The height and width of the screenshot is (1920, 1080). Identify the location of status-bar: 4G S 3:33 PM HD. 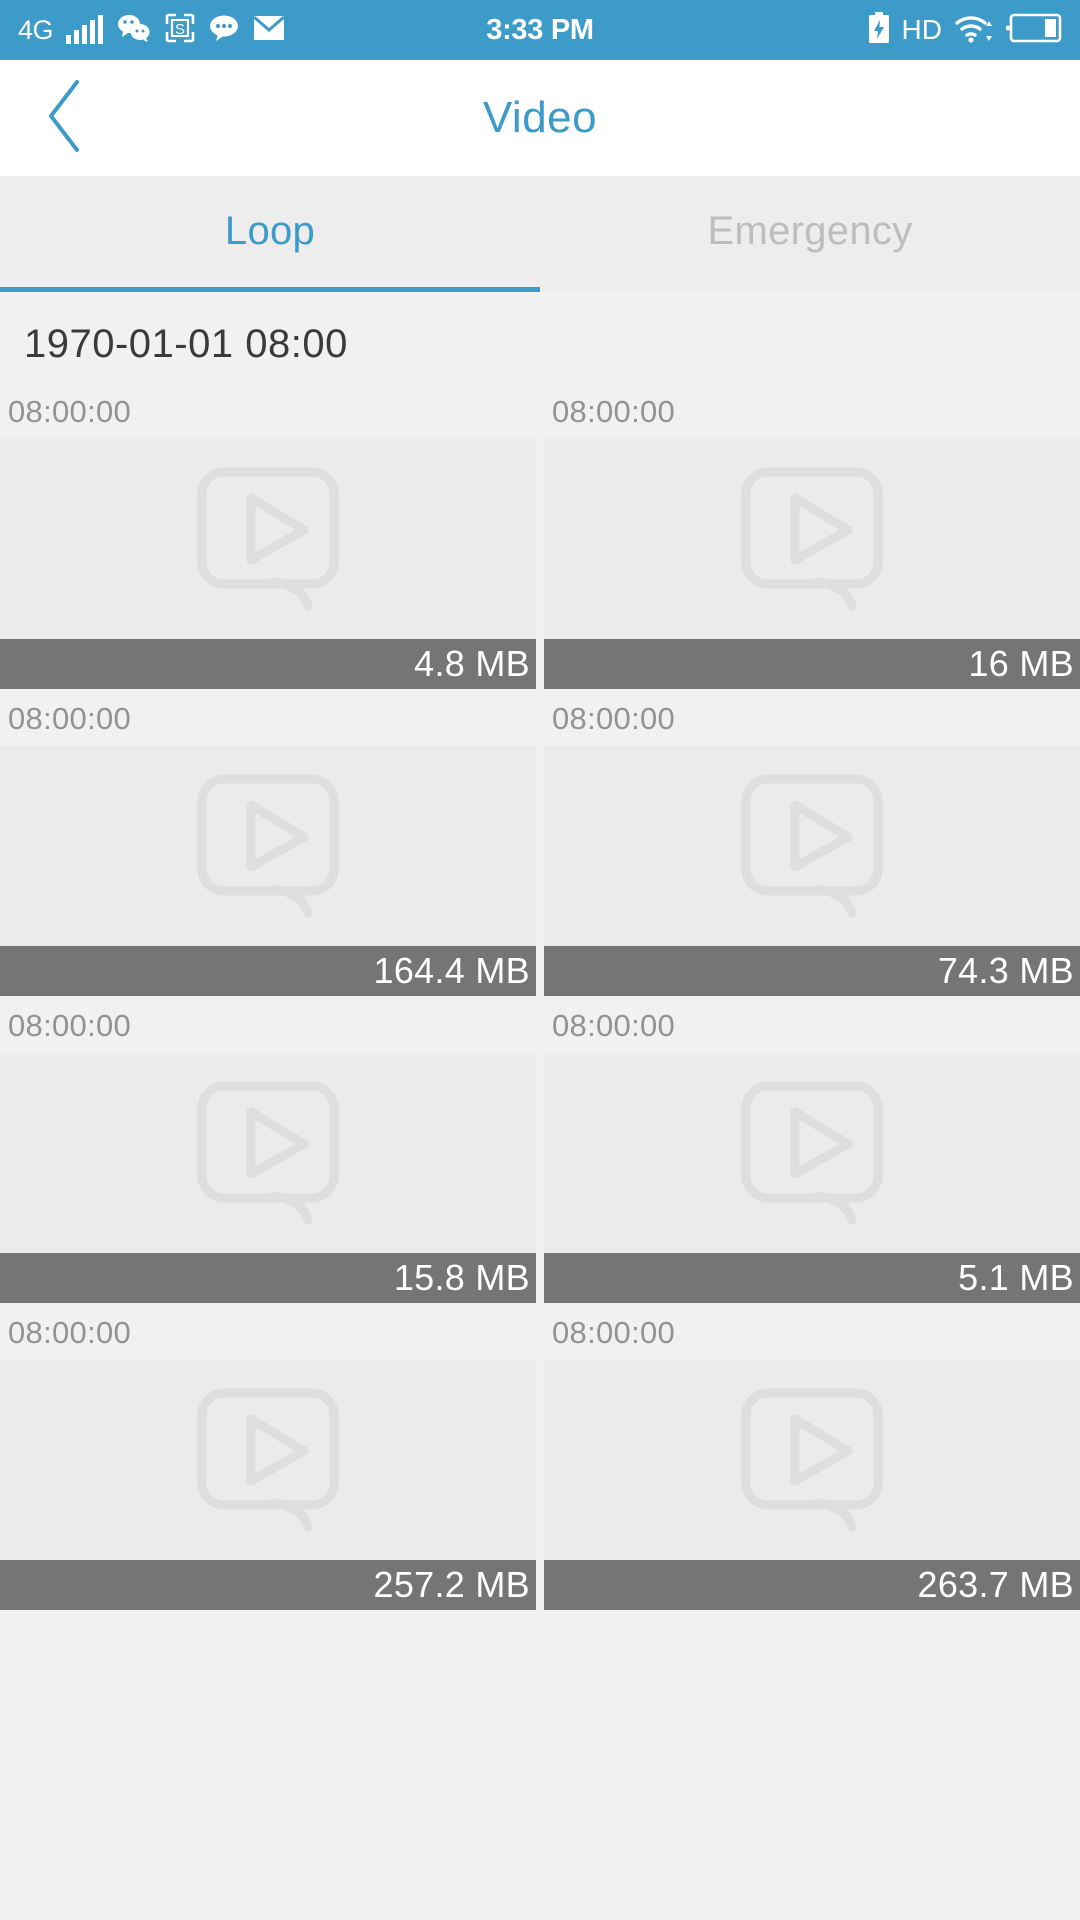
(540, 30).